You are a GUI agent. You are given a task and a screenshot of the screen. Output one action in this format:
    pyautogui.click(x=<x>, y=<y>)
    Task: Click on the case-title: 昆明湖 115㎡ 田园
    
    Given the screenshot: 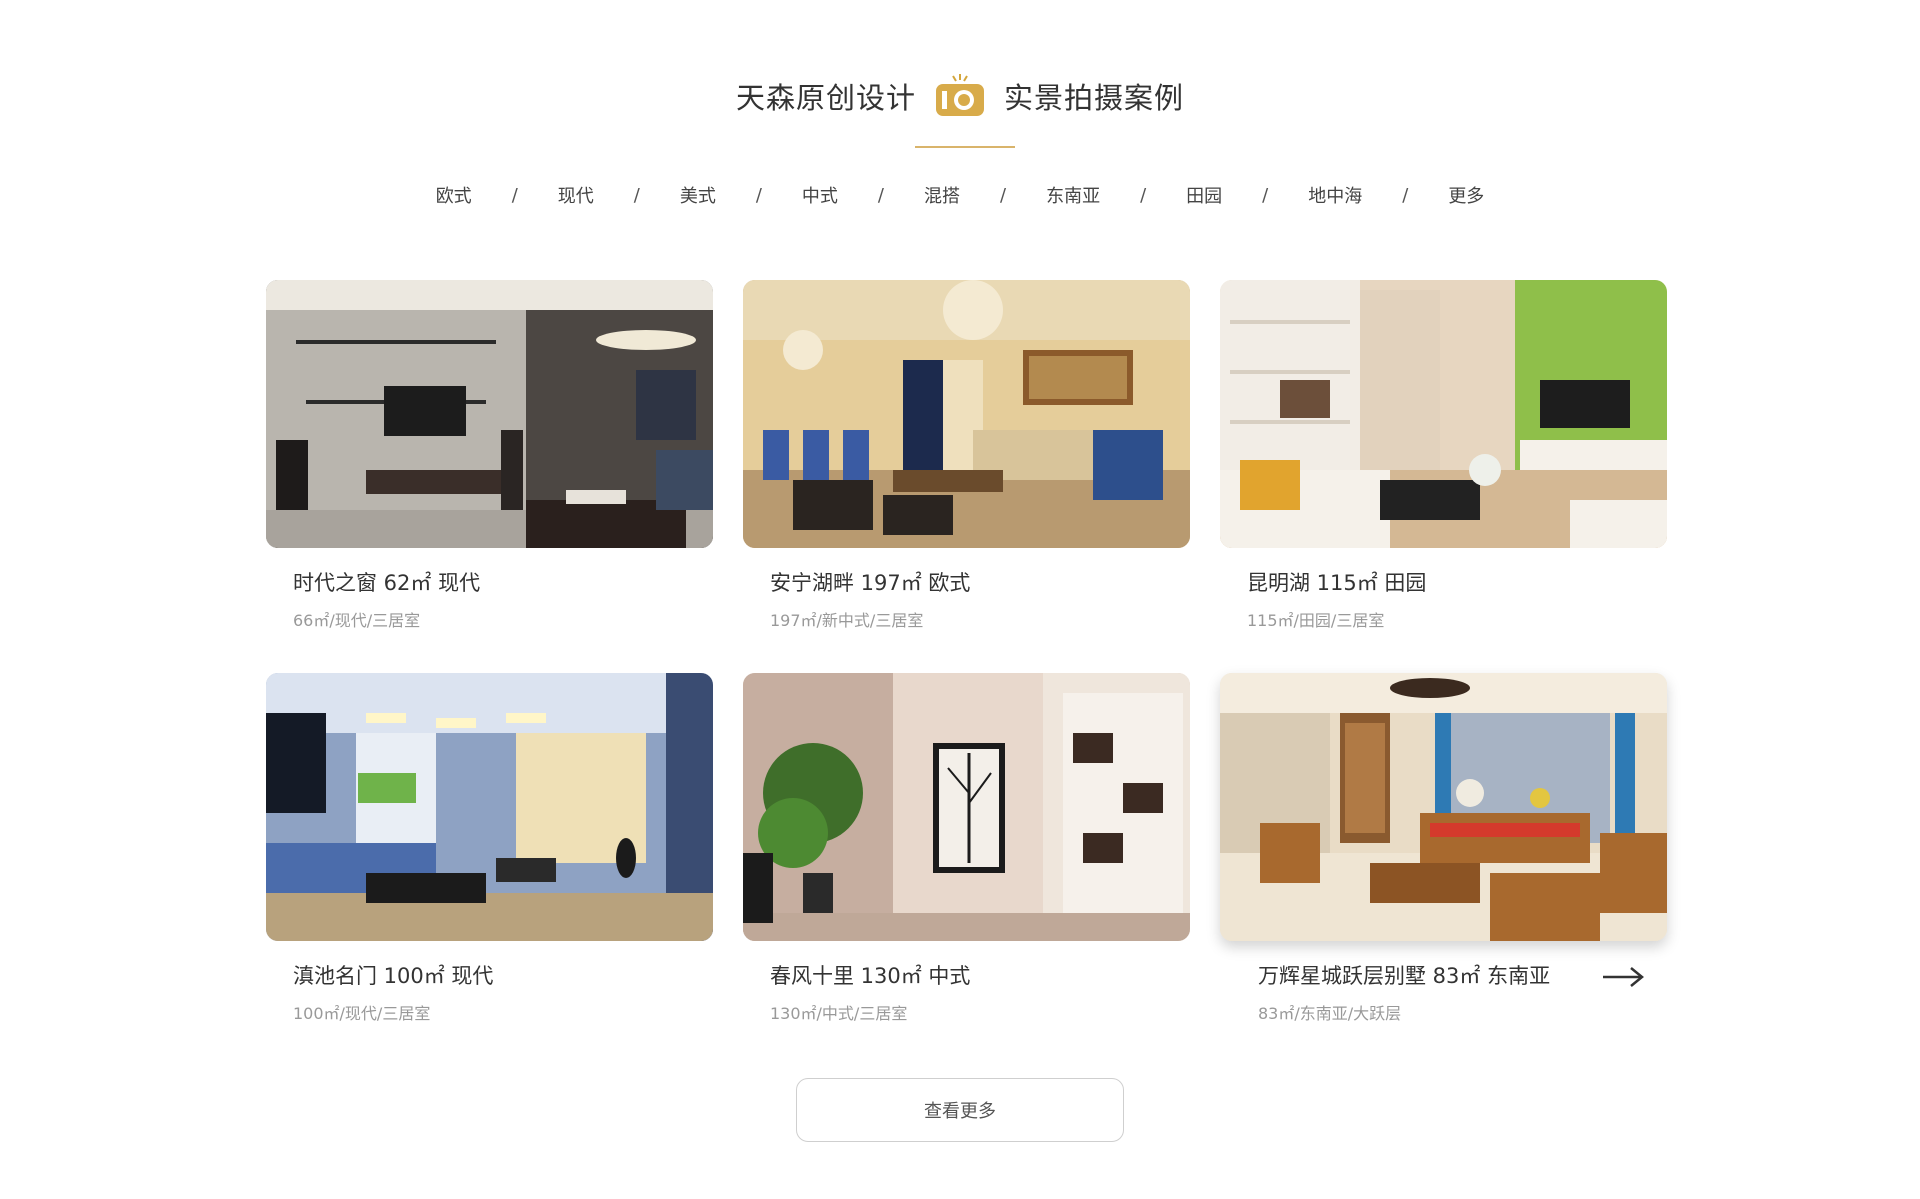 What is the action you would take?
    pyautogui.click(x=1337, y=583)
    